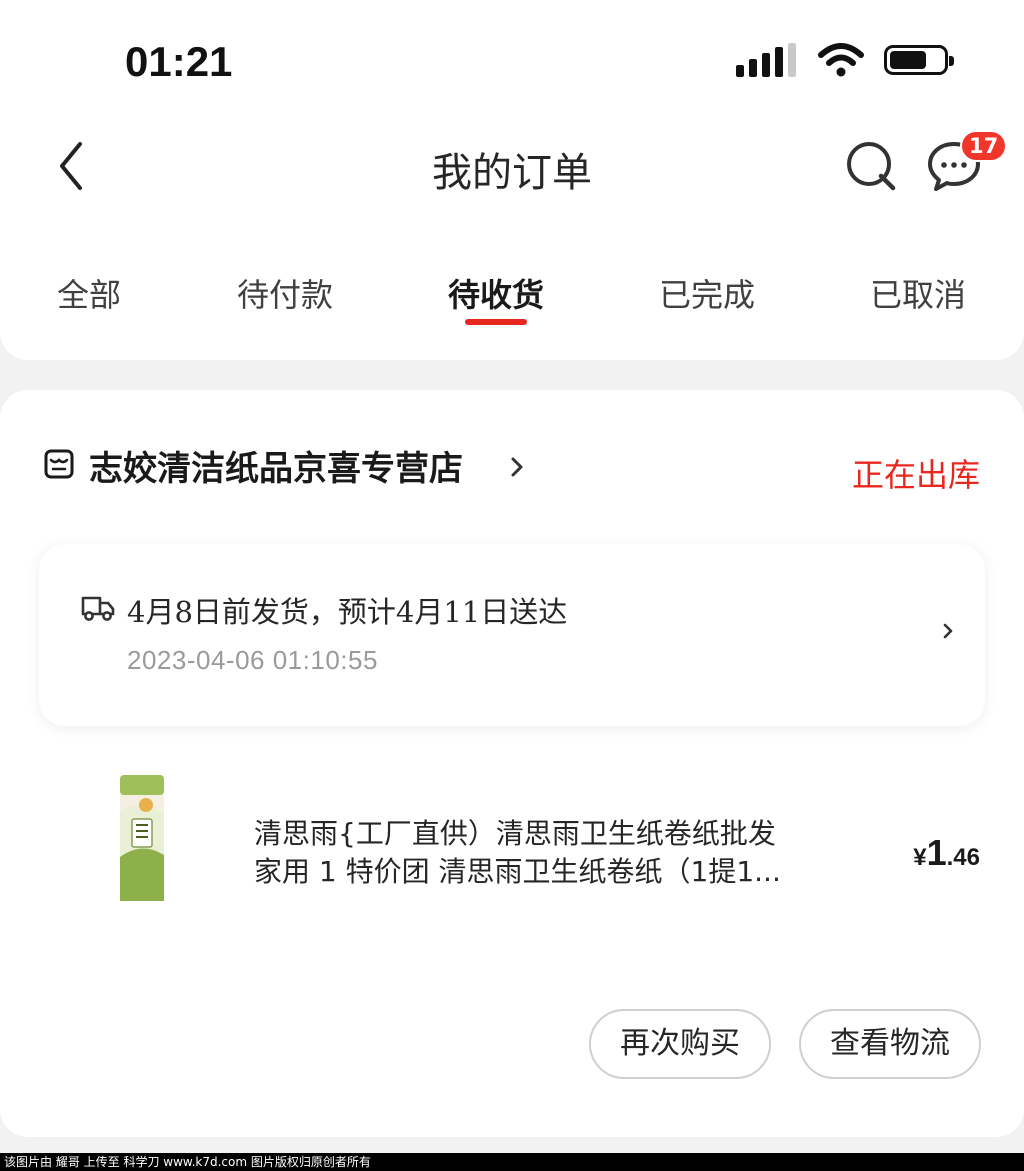  Describe the element at coordinates (841, 60) in the screenshot. I see `wifi-icon` at that location.